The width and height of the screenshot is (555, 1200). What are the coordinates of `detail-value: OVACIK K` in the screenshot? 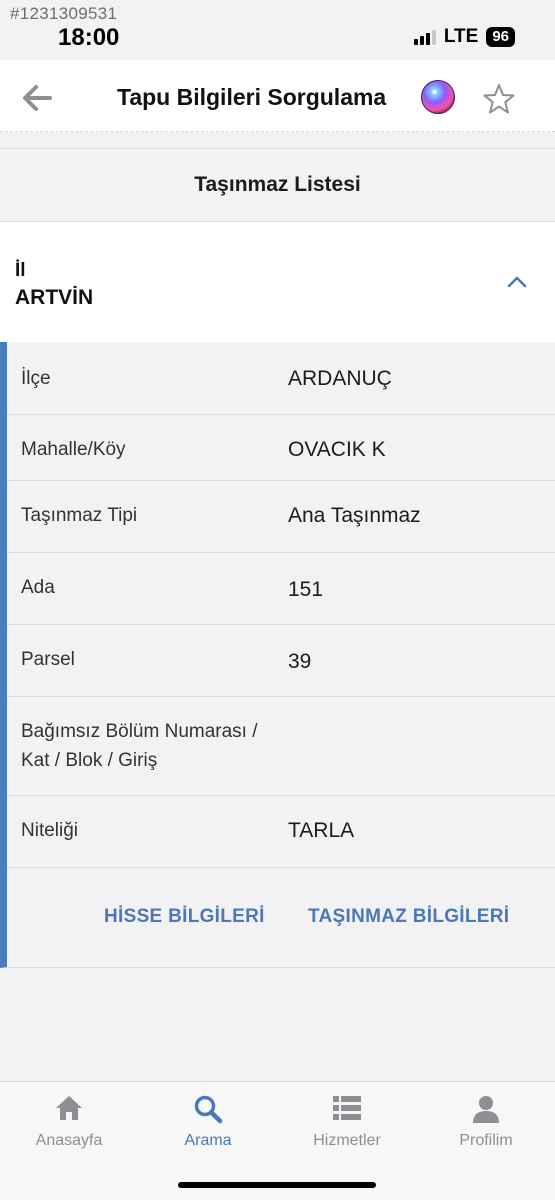 It's located at (337, 449).